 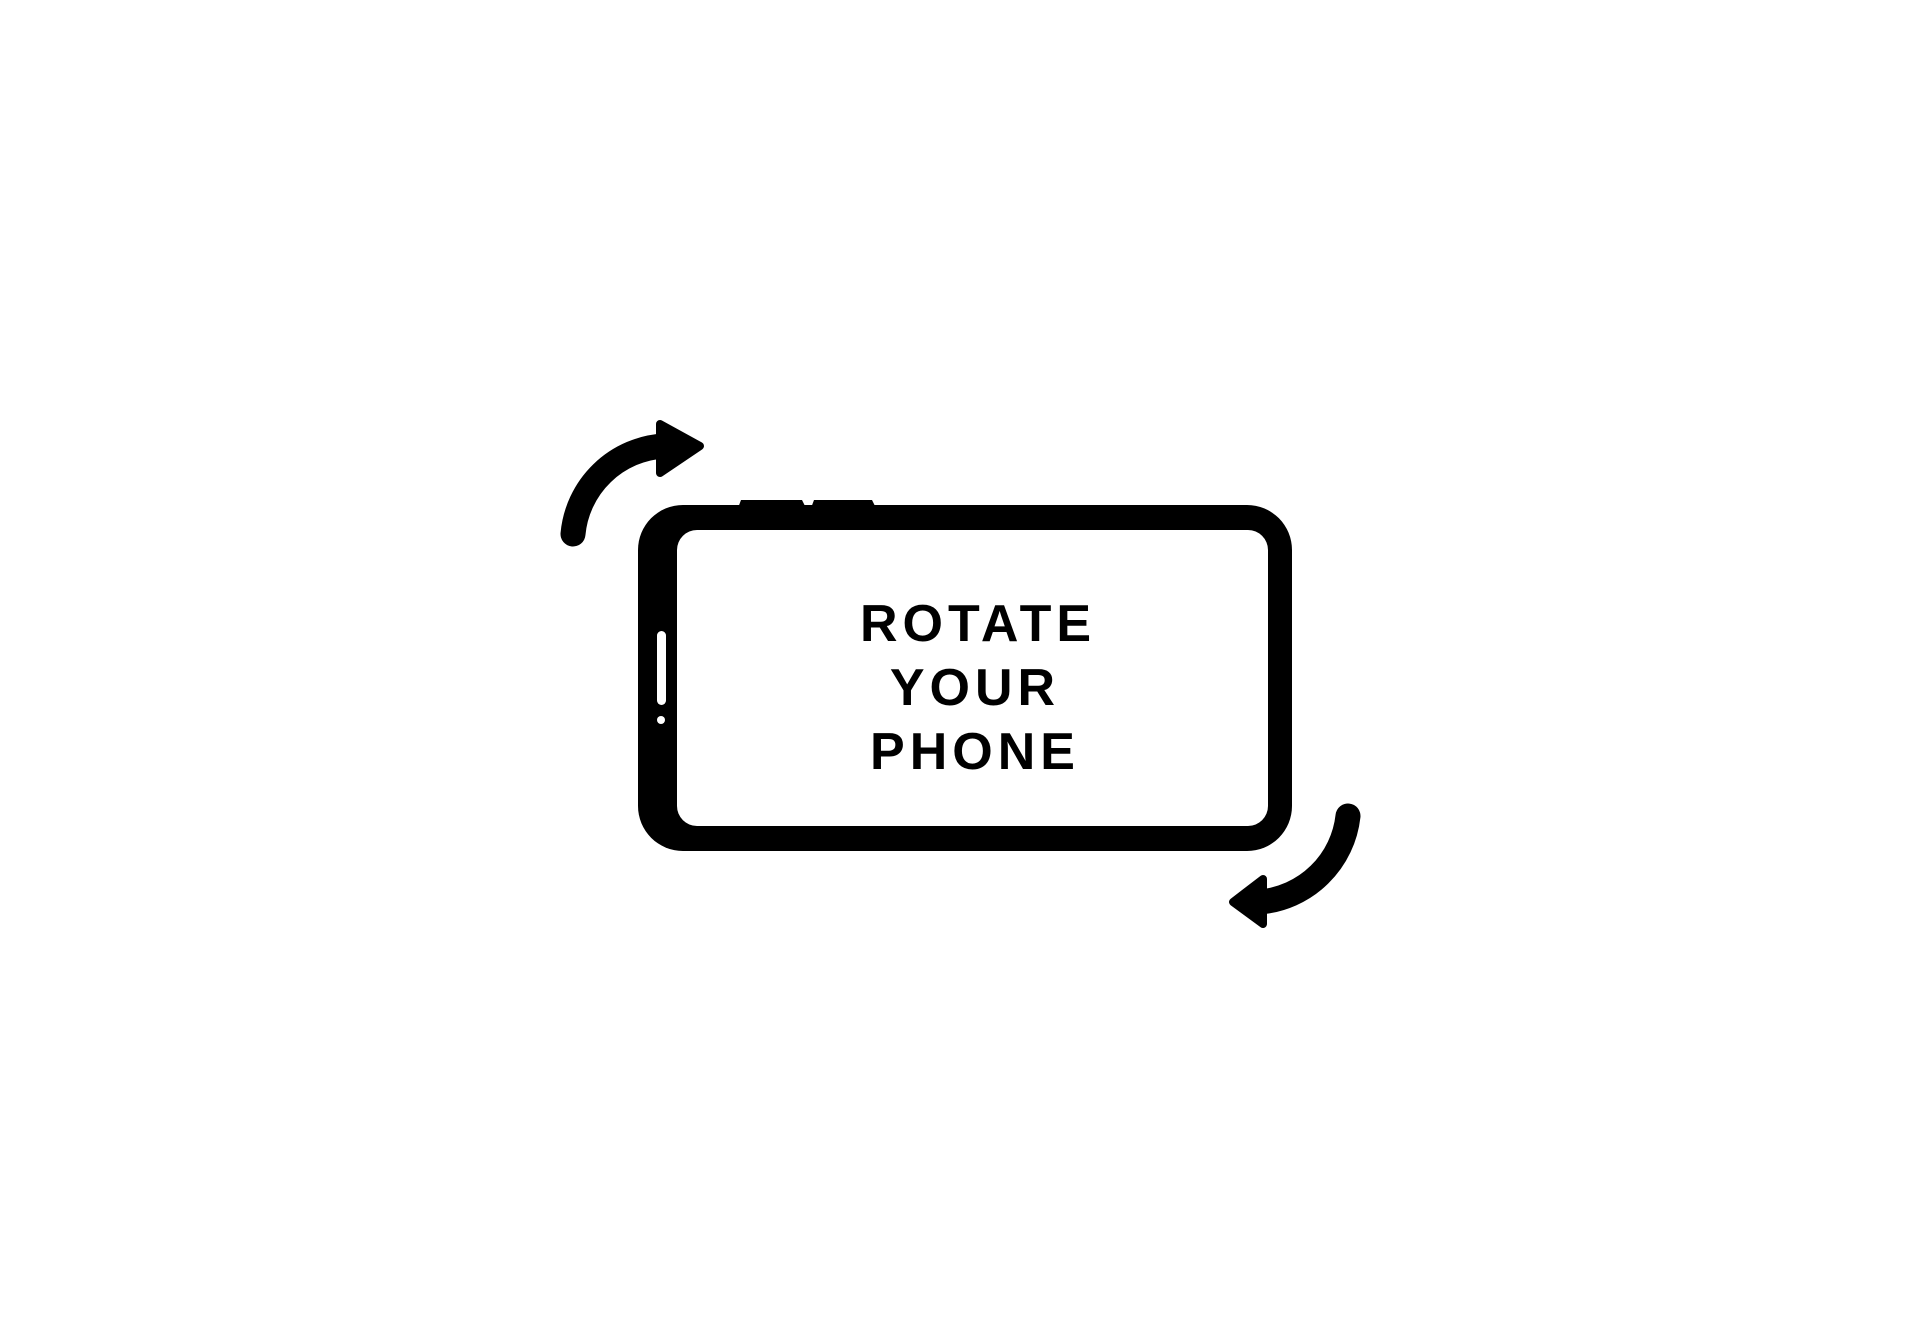 I want to click on message-line-1: ROTATE, so click(x=978, y=624).